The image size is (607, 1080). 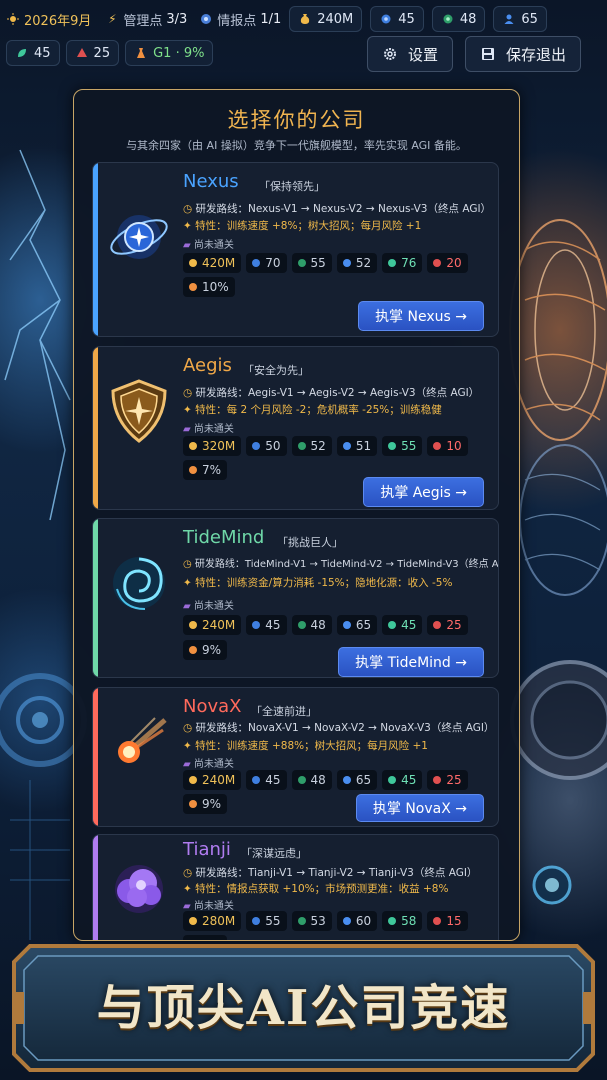 What do you see at coordinates (305, 746) in the screenshot?
I see `company-trait: ✦ 特性：训练速度 +88%；树大招风；每月风险 +1` at bounding box center [305, 746].